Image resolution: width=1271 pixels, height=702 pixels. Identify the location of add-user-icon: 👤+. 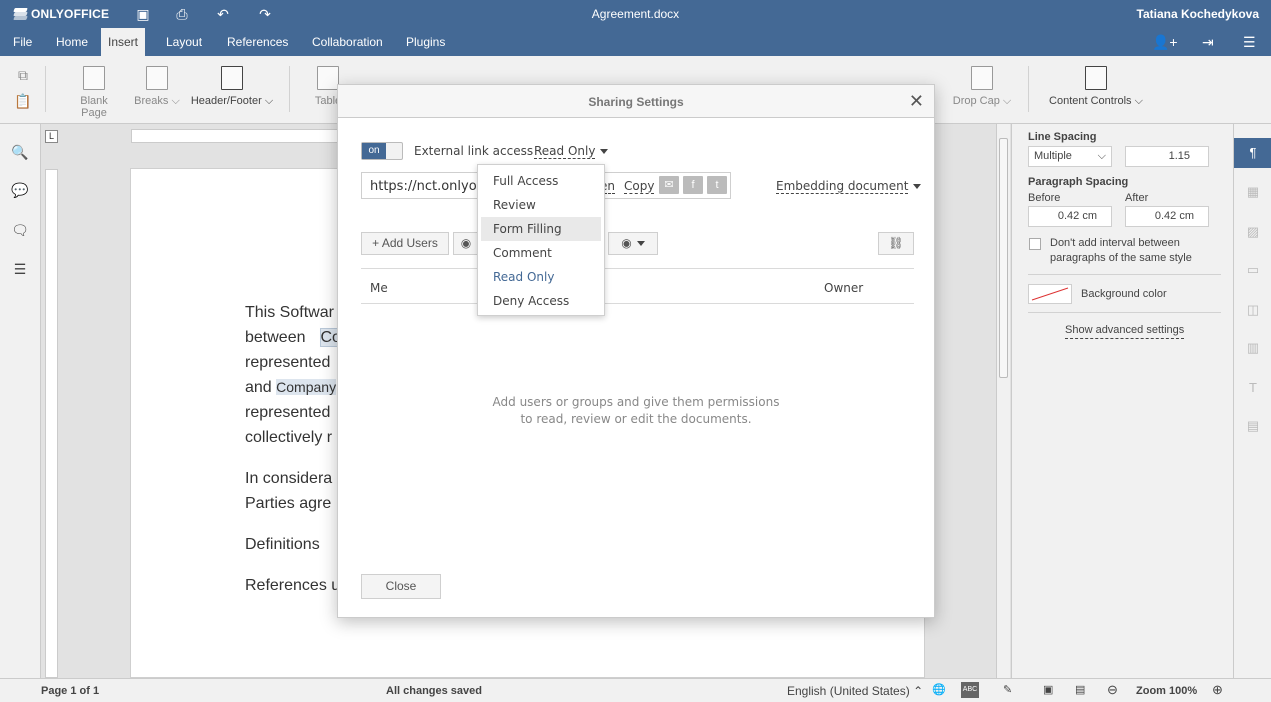
(1165, 42).